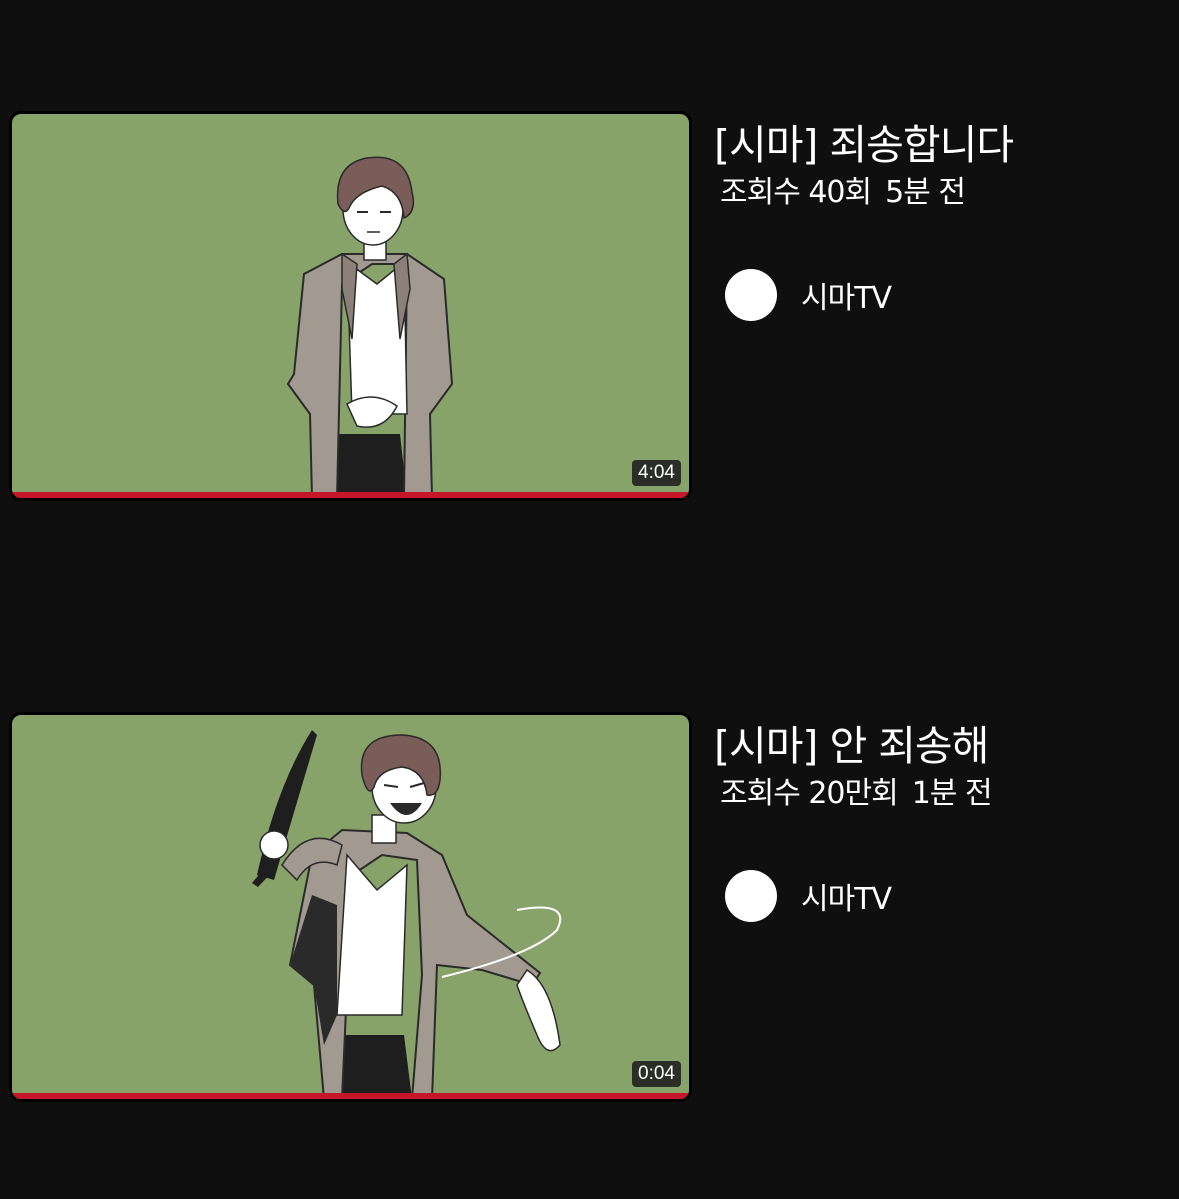 This screenshot has height=1199, width=1179. What do you see at coordinates (796, 192) in the screenshot?
I see `view-count: 조회수 40회` at bounding box center [796, 192].